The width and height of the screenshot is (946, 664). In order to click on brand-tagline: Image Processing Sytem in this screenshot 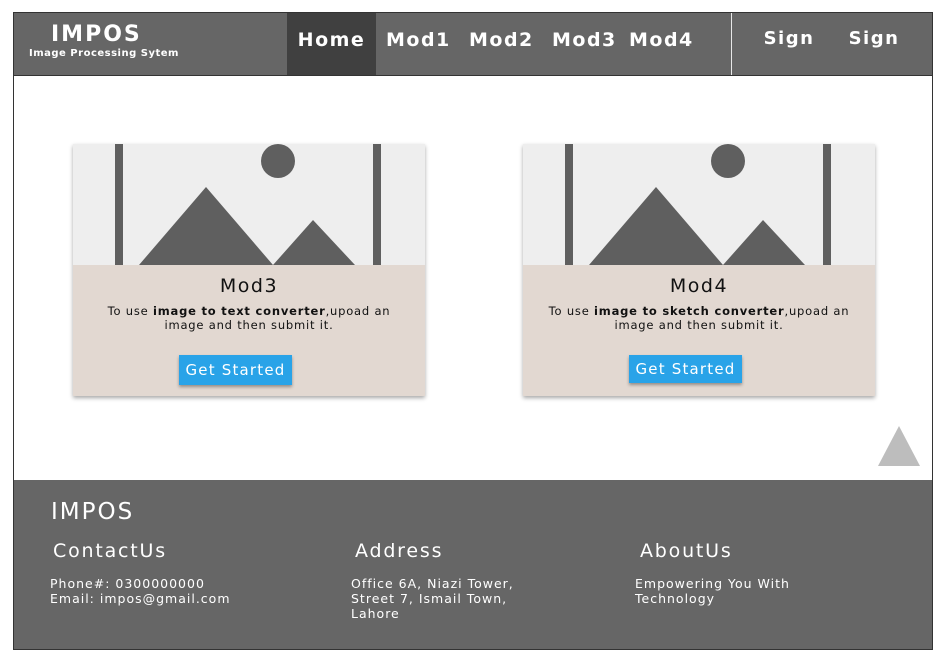, I will do `click(104, 53)`.